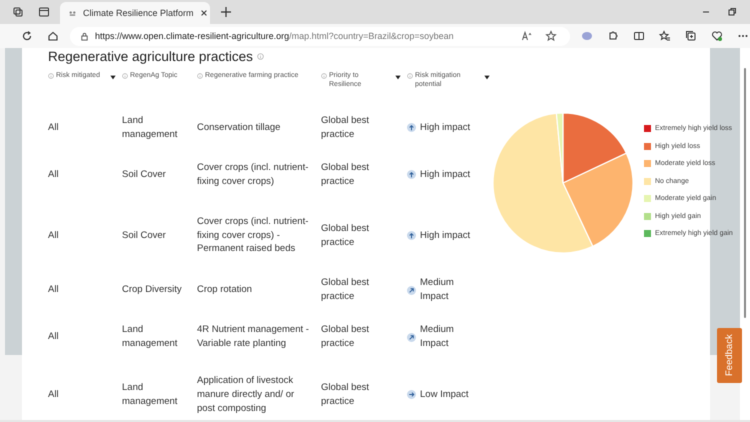  What do you see at coordinates (225, 290) in the screenshot?
I see `table-cell-text: Crop rotation` at bounding box center [225, 290].